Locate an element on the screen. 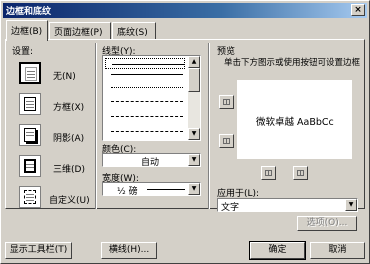  line-style-thin is located at coordinates (145, 74).